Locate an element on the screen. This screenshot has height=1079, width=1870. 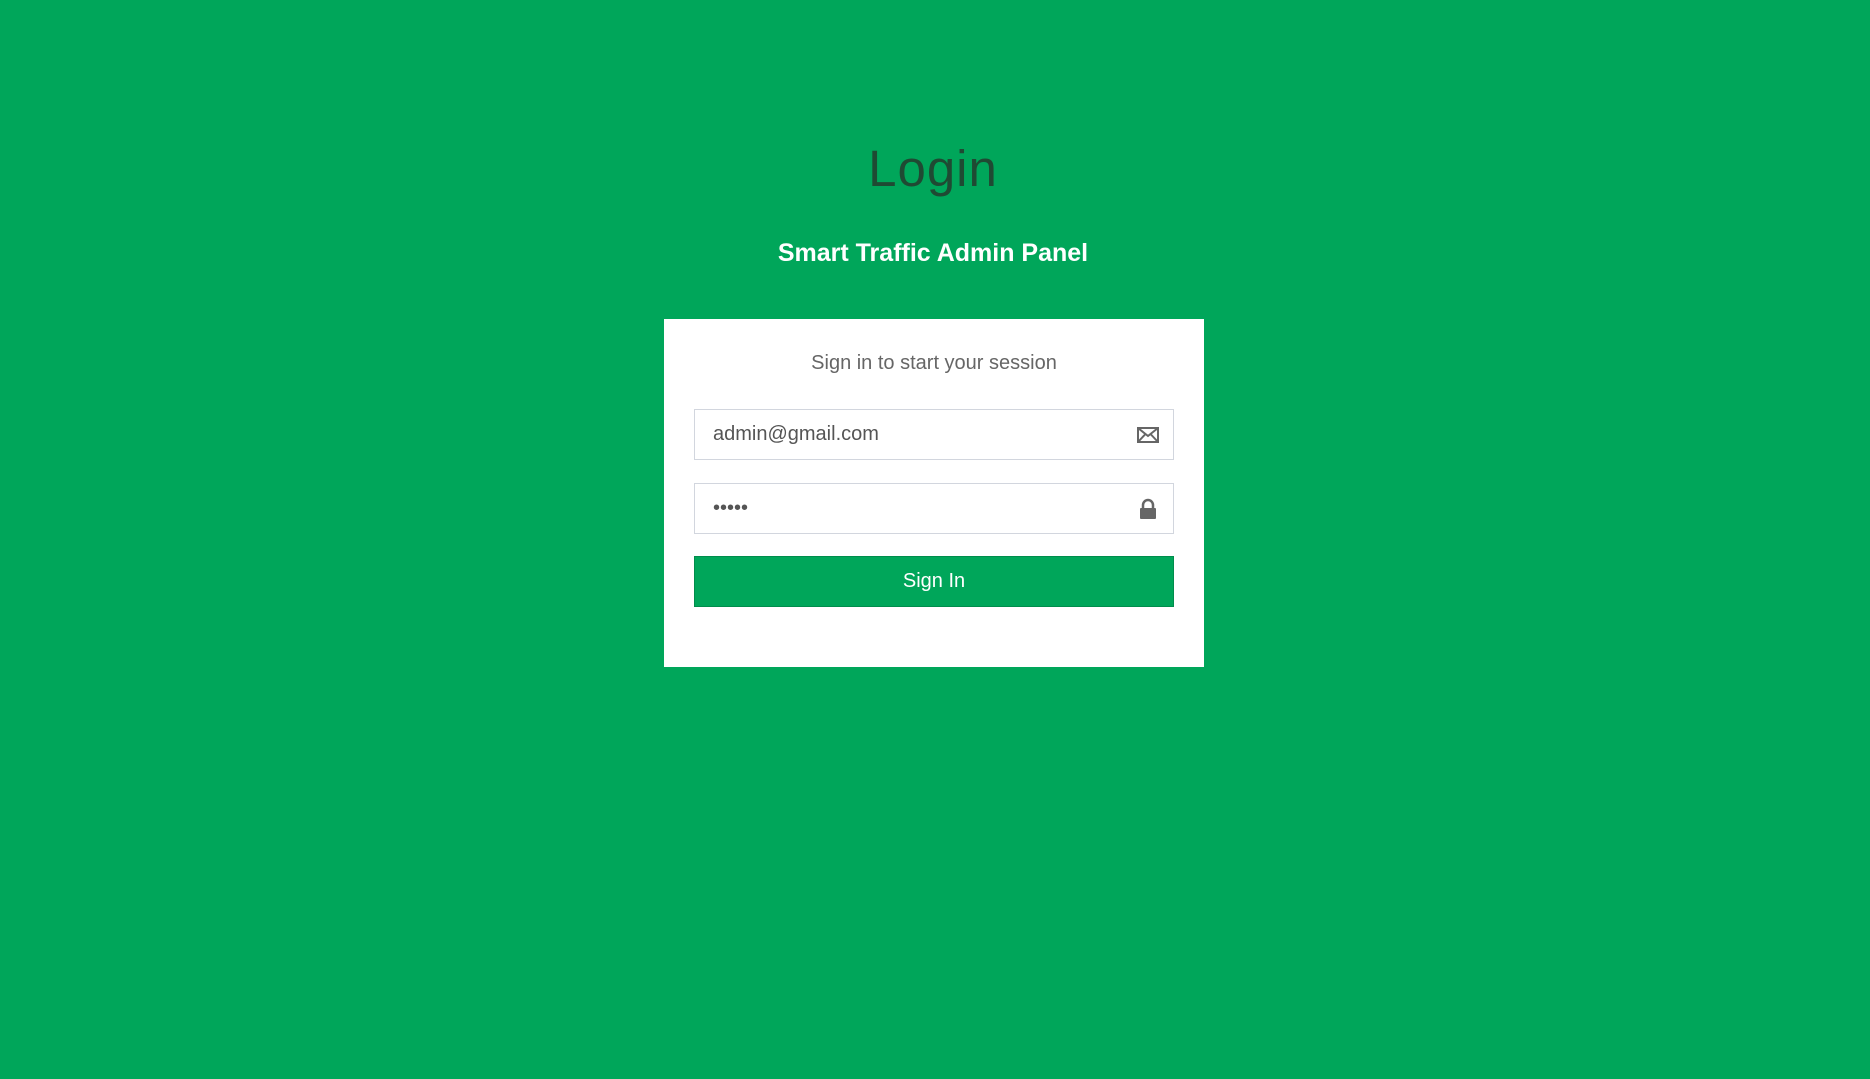
login-box-message: Sign in to start your session is located at coordinates (934, 363).